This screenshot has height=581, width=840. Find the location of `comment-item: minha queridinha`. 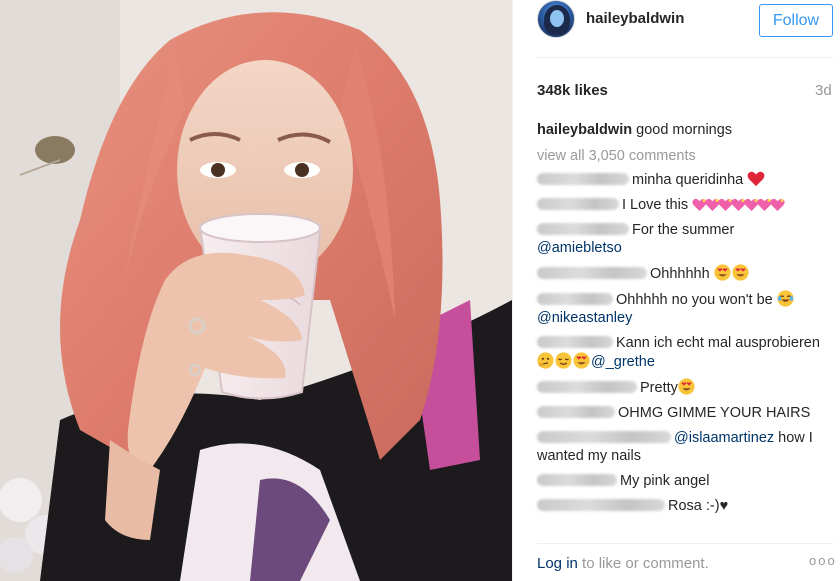

comment-item: minha queridinha is located at coordinates (685, 180).